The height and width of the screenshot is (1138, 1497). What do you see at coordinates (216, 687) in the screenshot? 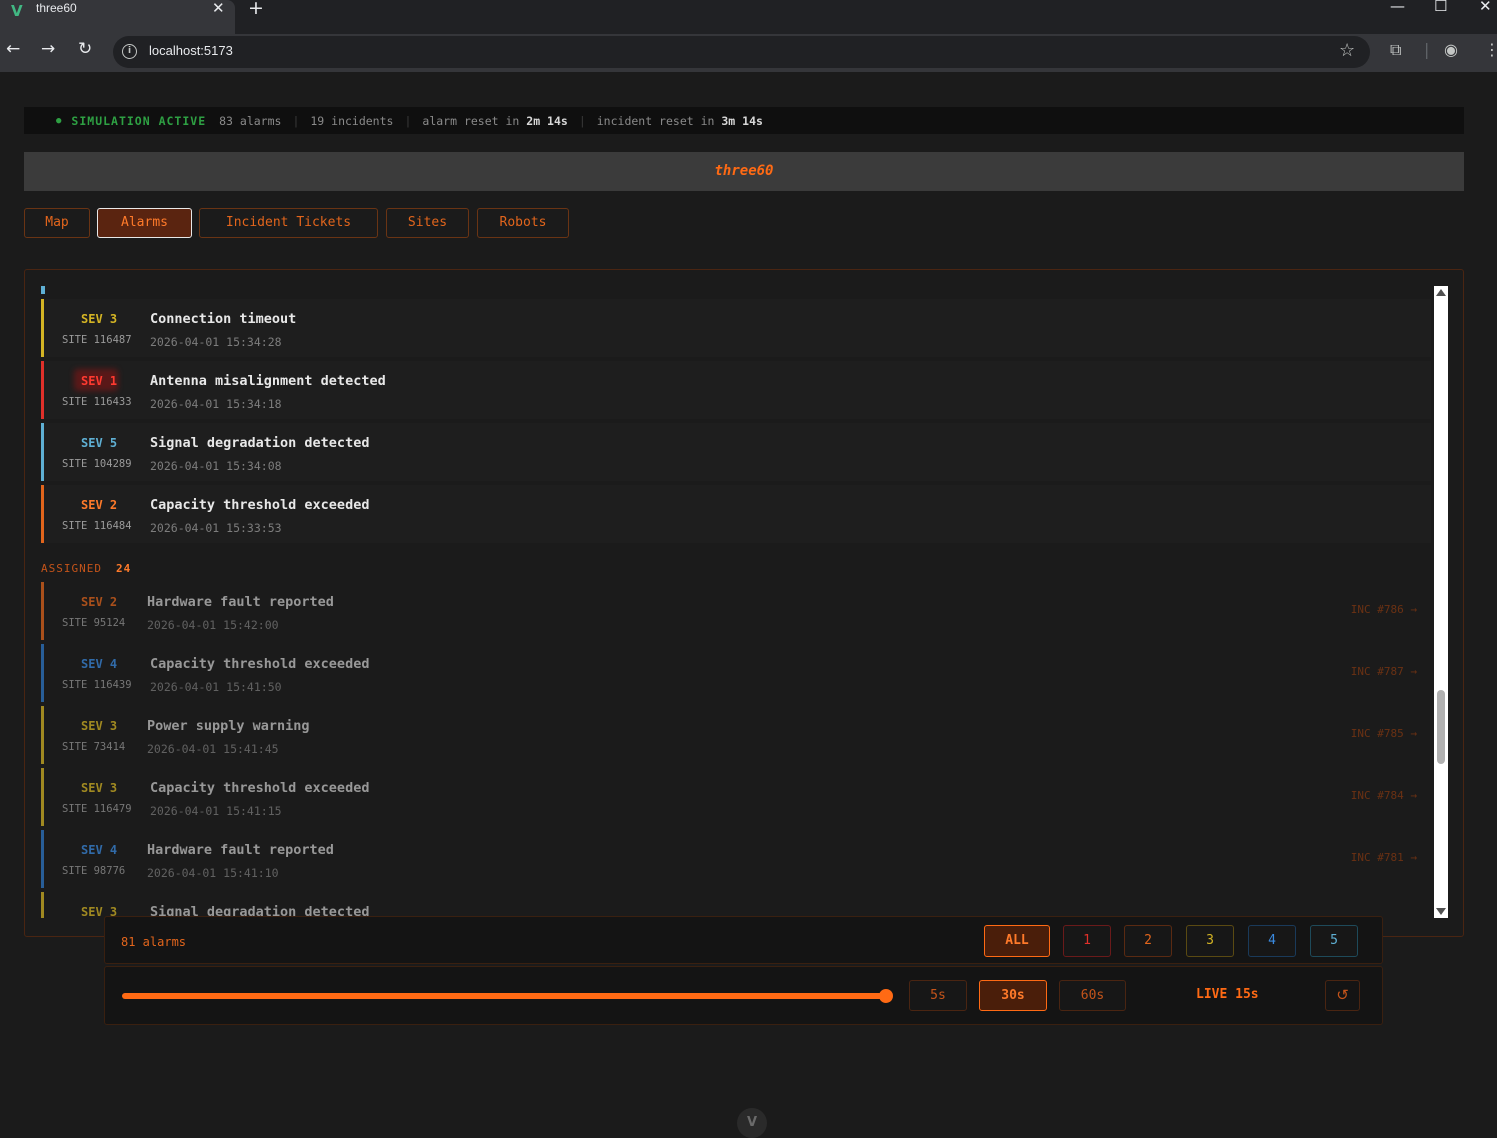
I see `alarm-time: 2026-04-01 15:41:50` at bounding box center [216, 687].